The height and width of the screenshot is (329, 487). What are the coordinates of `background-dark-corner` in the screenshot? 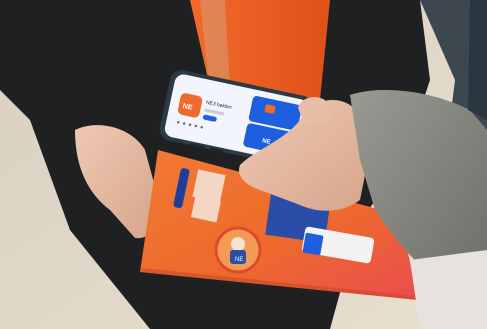 It's located at (477, 60).